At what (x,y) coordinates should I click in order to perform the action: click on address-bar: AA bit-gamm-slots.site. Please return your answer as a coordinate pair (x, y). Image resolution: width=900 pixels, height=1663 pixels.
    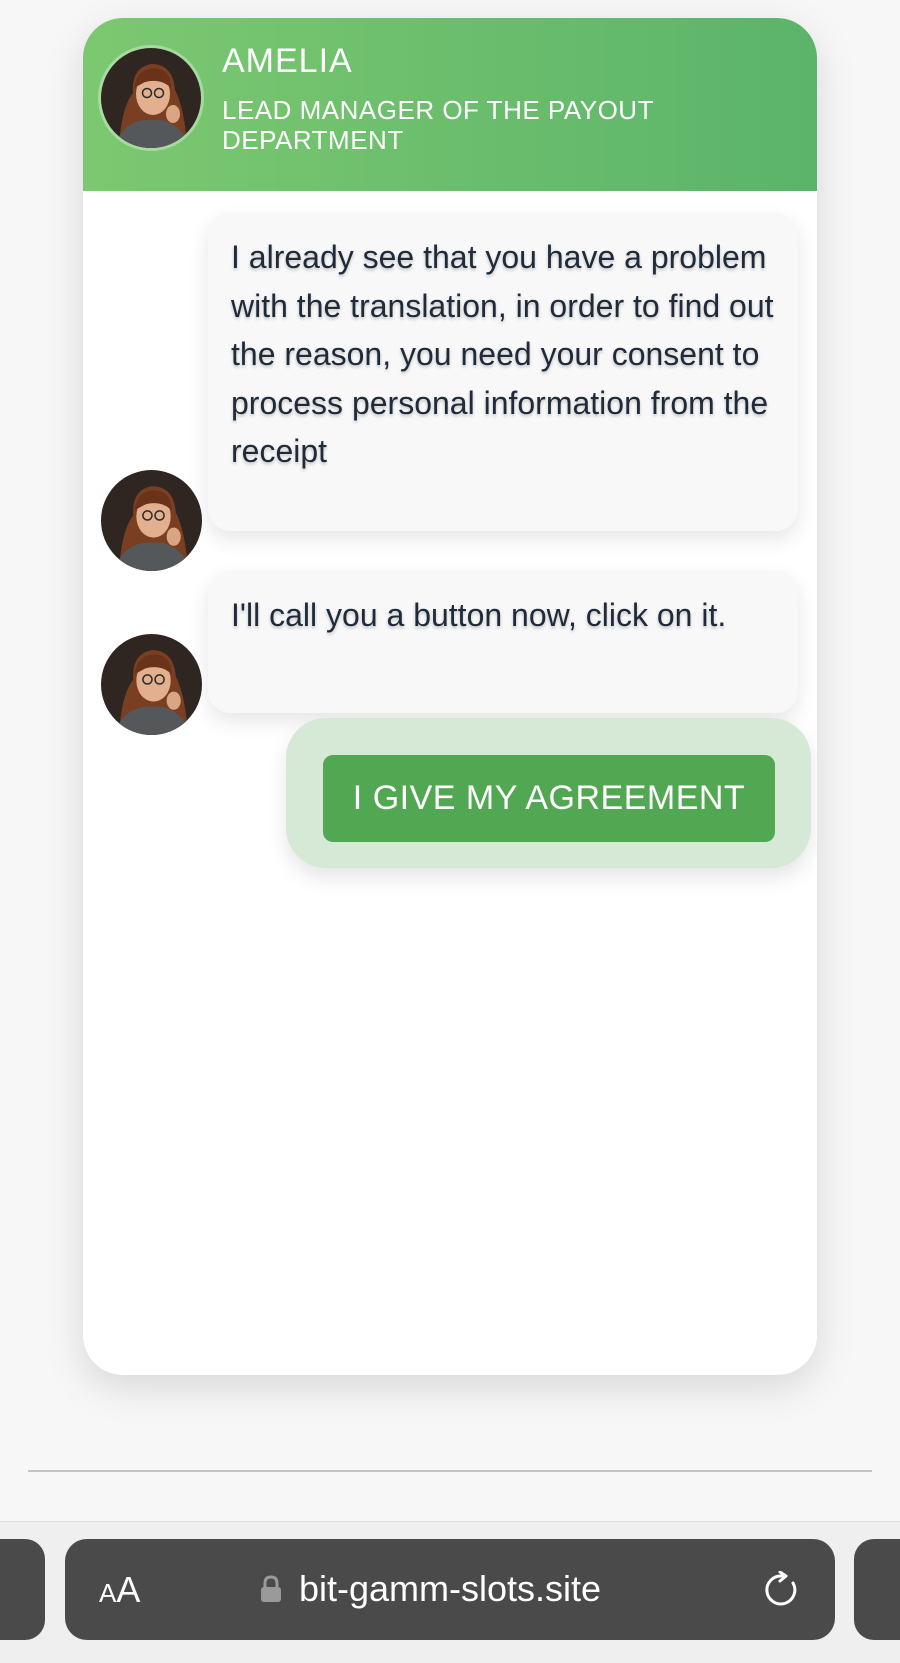
    Looking at the image, I should click on (450, 1589).